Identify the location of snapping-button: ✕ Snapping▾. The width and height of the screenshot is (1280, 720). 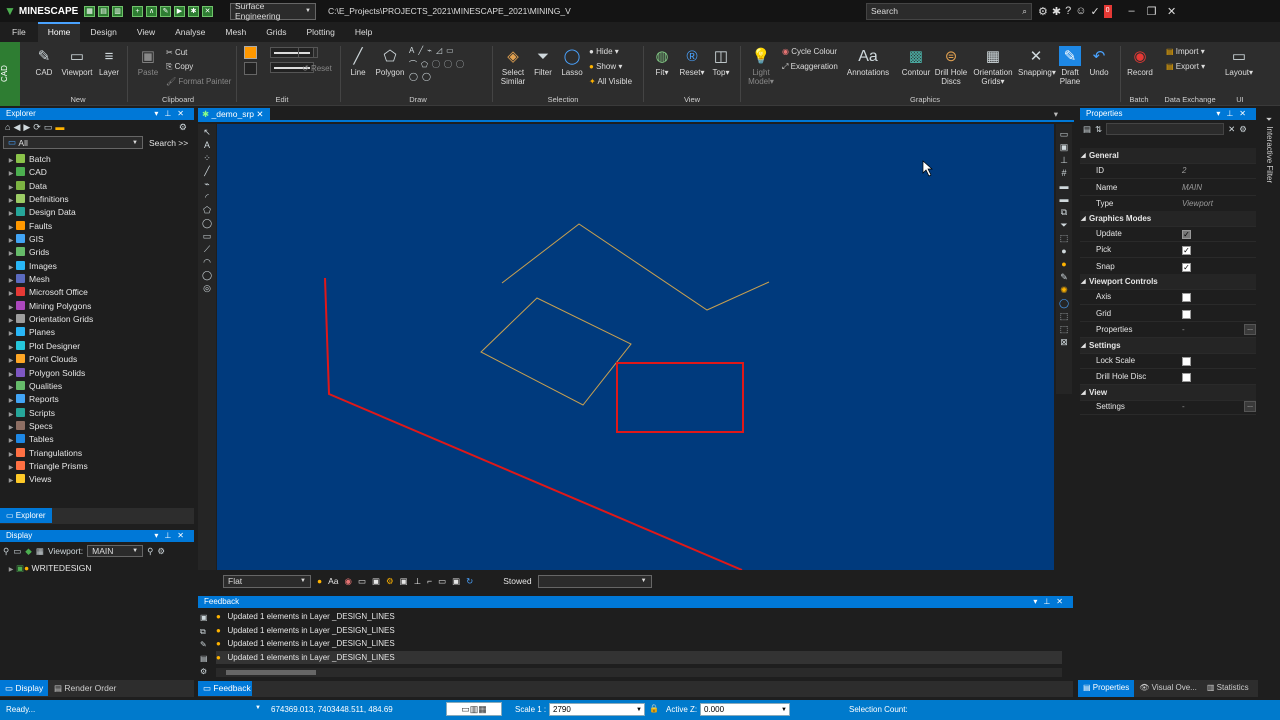
(1037, 62).